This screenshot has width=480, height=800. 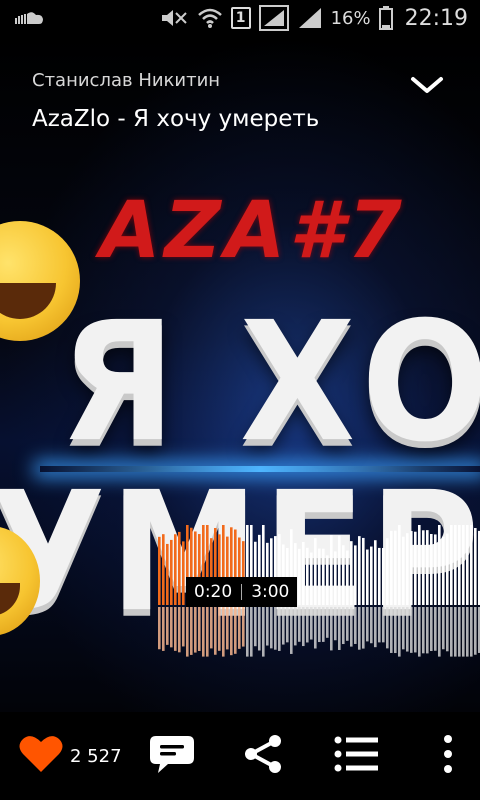 What do you see at coordinates (210, 18) in the screenshot?
I see `wifi-icon` at bounding box center [210, 18].